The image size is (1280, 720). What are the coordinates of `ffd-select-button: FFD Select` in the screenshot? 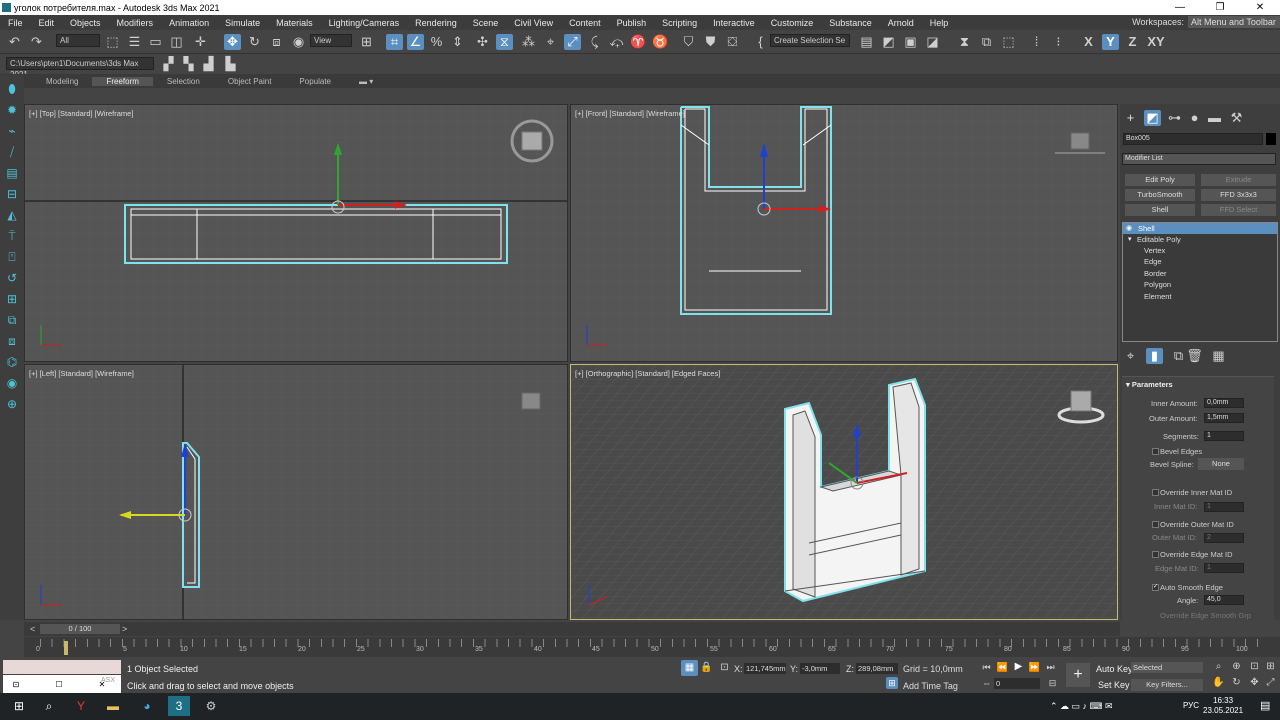 It's located at (1238, 210).